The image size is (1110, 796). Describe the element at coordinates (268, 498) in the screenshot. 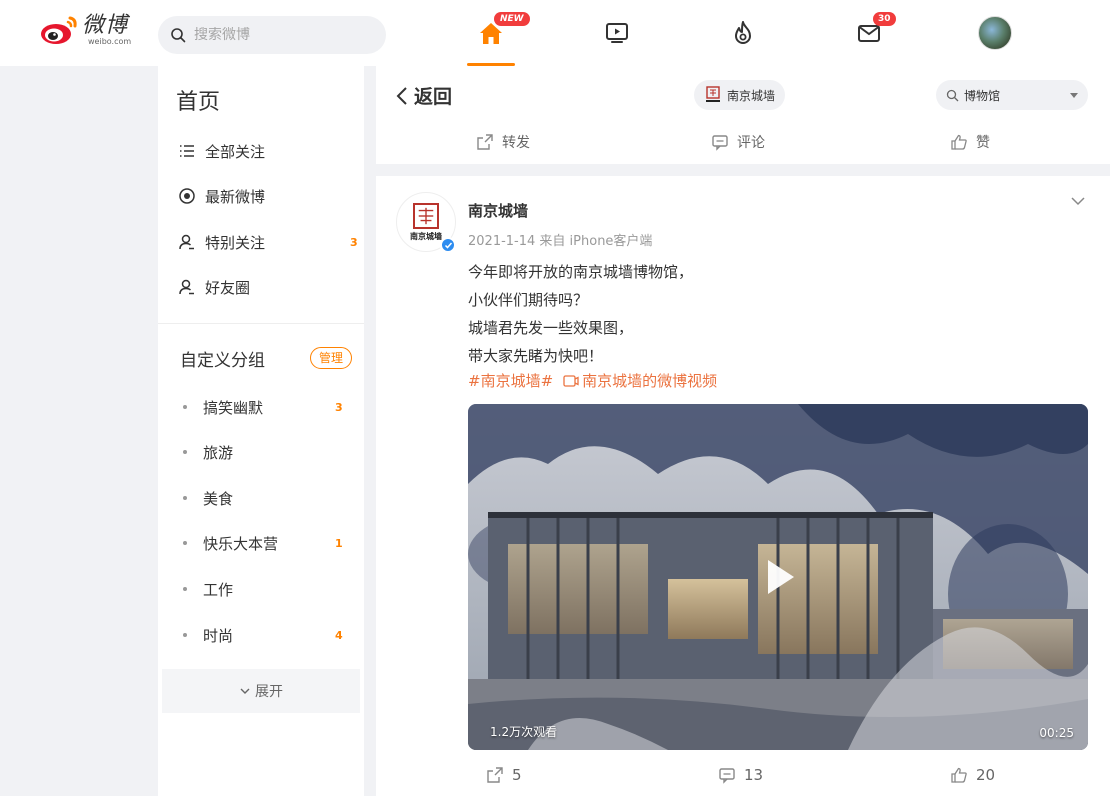

I see `group-item: 美食` at that location.